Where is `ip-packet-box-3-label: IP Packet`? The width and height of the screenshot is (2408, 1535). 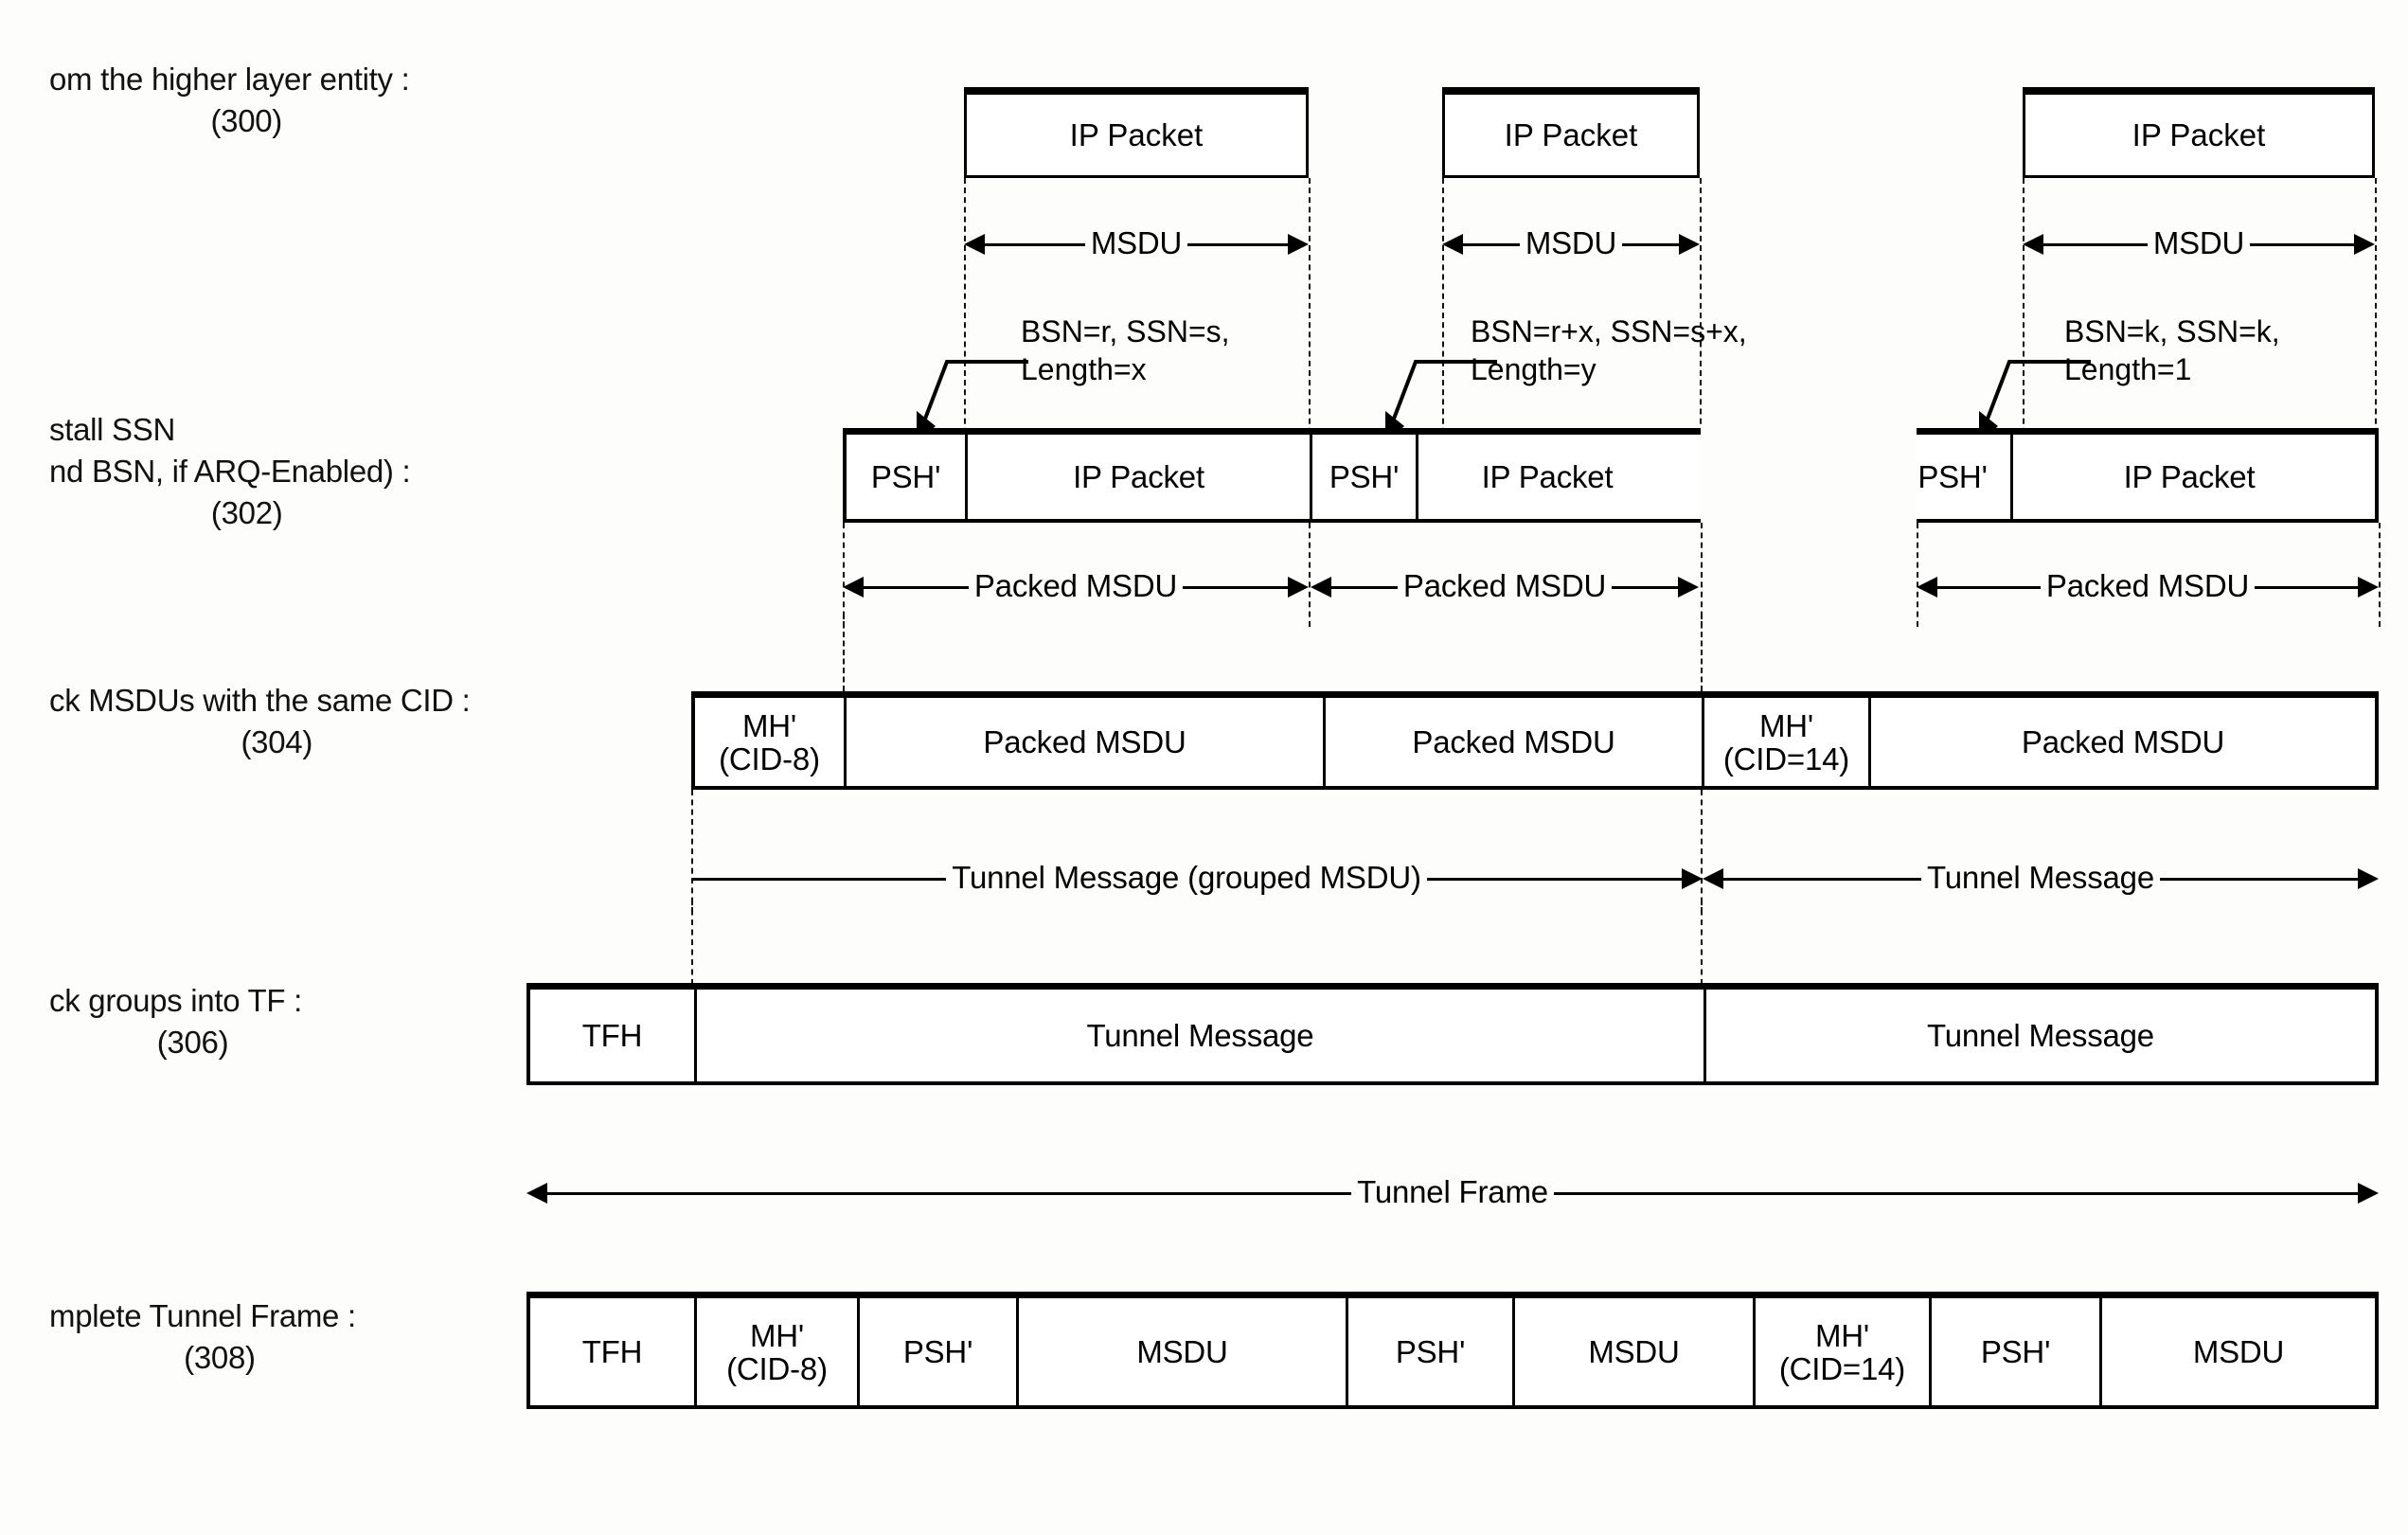
ip-packet-box-3-label: IP Packet is located at coordinates (2199, 134).